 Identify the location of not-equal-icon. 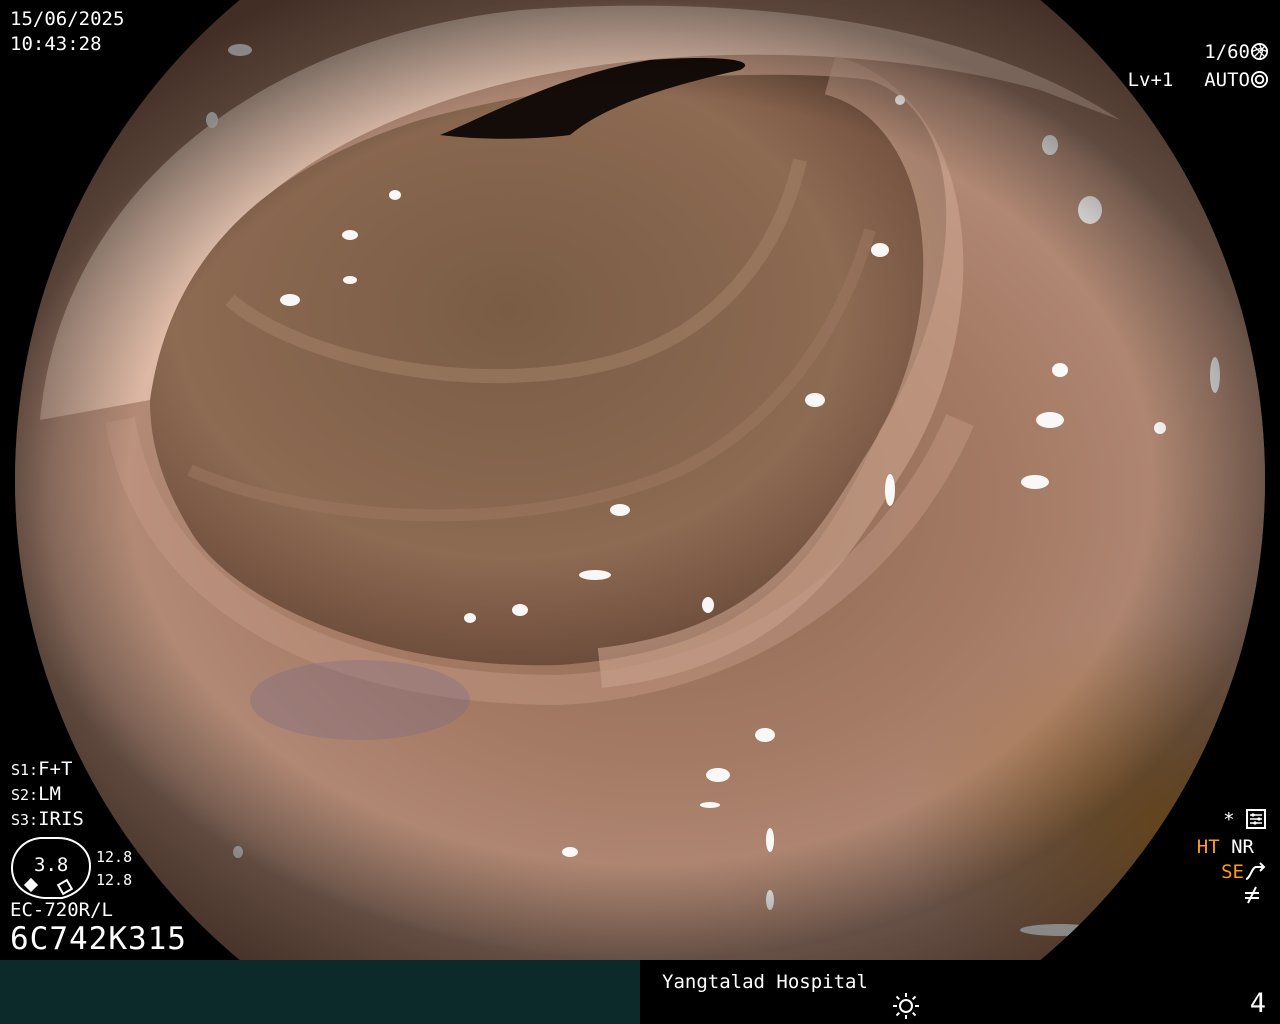
(1252, 898).